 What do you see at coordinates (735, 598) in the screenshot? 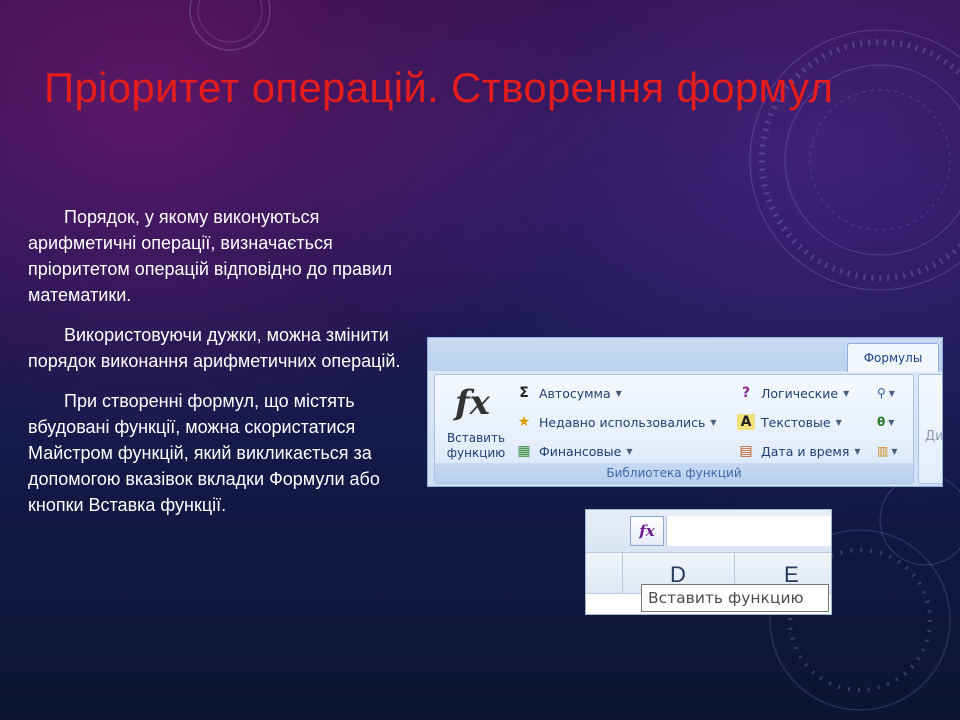
I see `insert-function-tooltip: Вставить функцию` at bounding box center [735, 598].